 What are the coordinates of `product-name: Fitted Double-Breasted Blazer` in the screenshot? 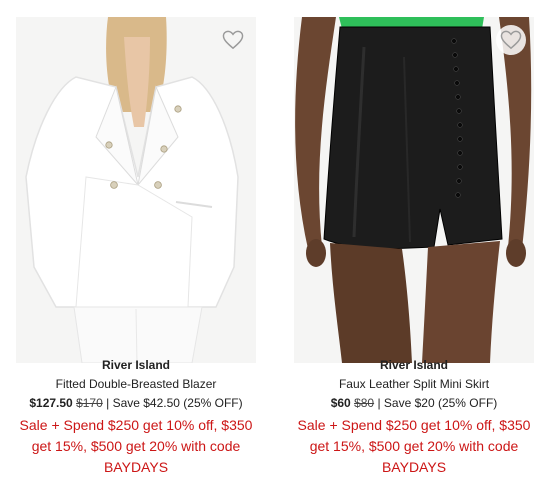 It's located at (136, 384).